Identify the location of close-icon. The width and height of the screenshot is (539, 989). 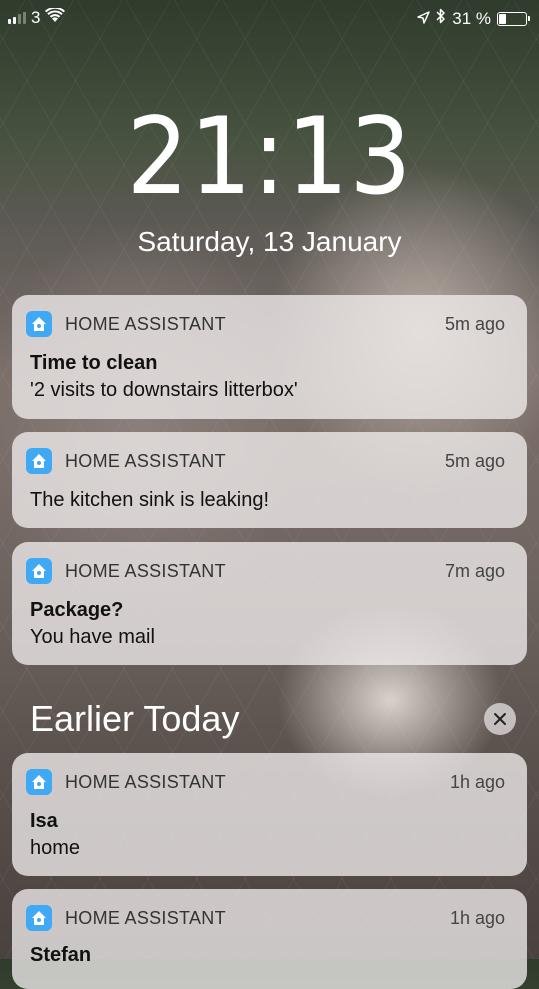
(500, 719).